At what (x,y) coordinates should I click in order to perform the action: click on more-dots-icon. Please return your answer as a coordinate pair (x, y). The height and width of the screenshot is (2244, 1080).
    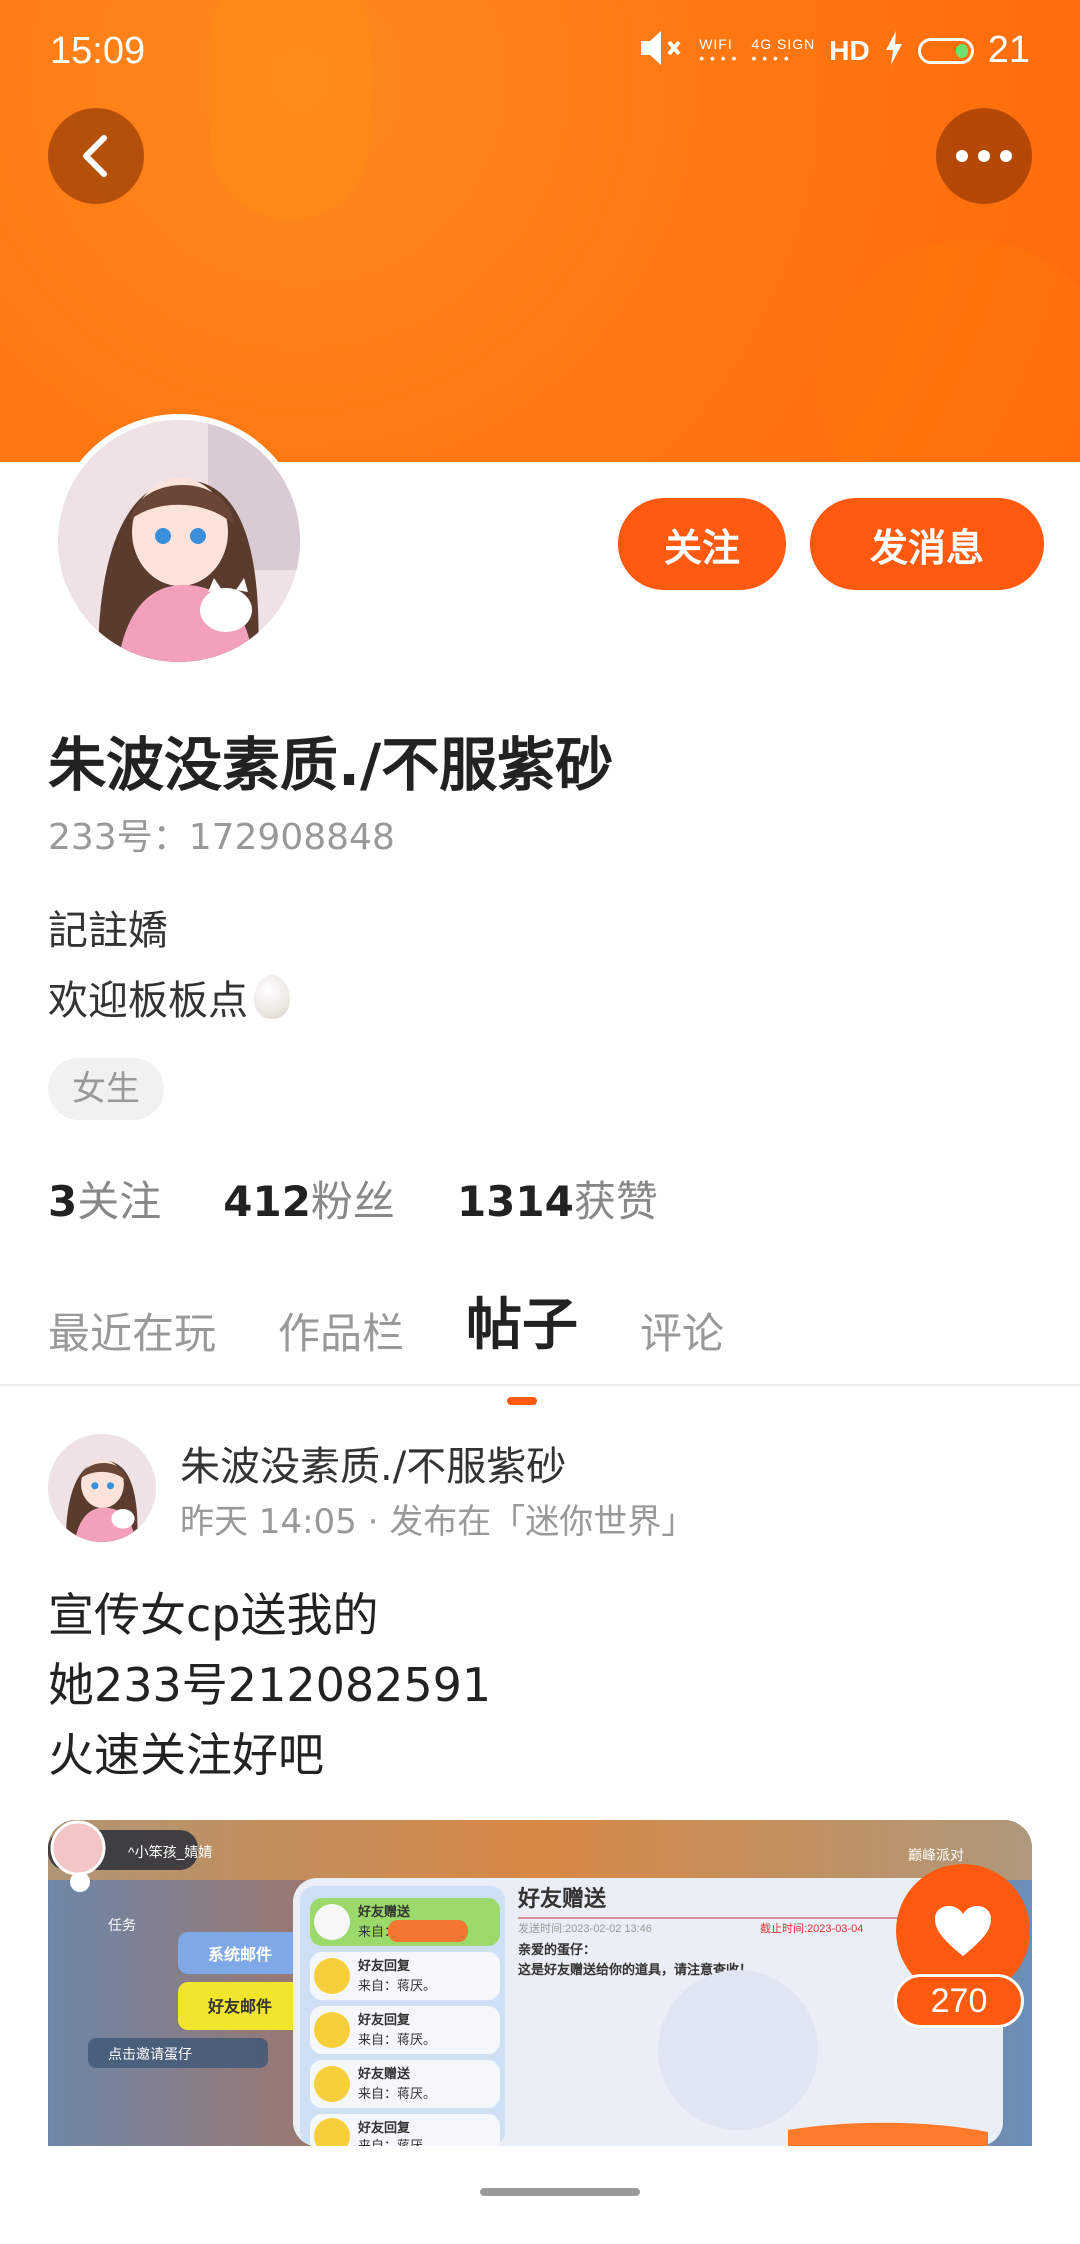
    Looking at the image, I should click on (984, 156).